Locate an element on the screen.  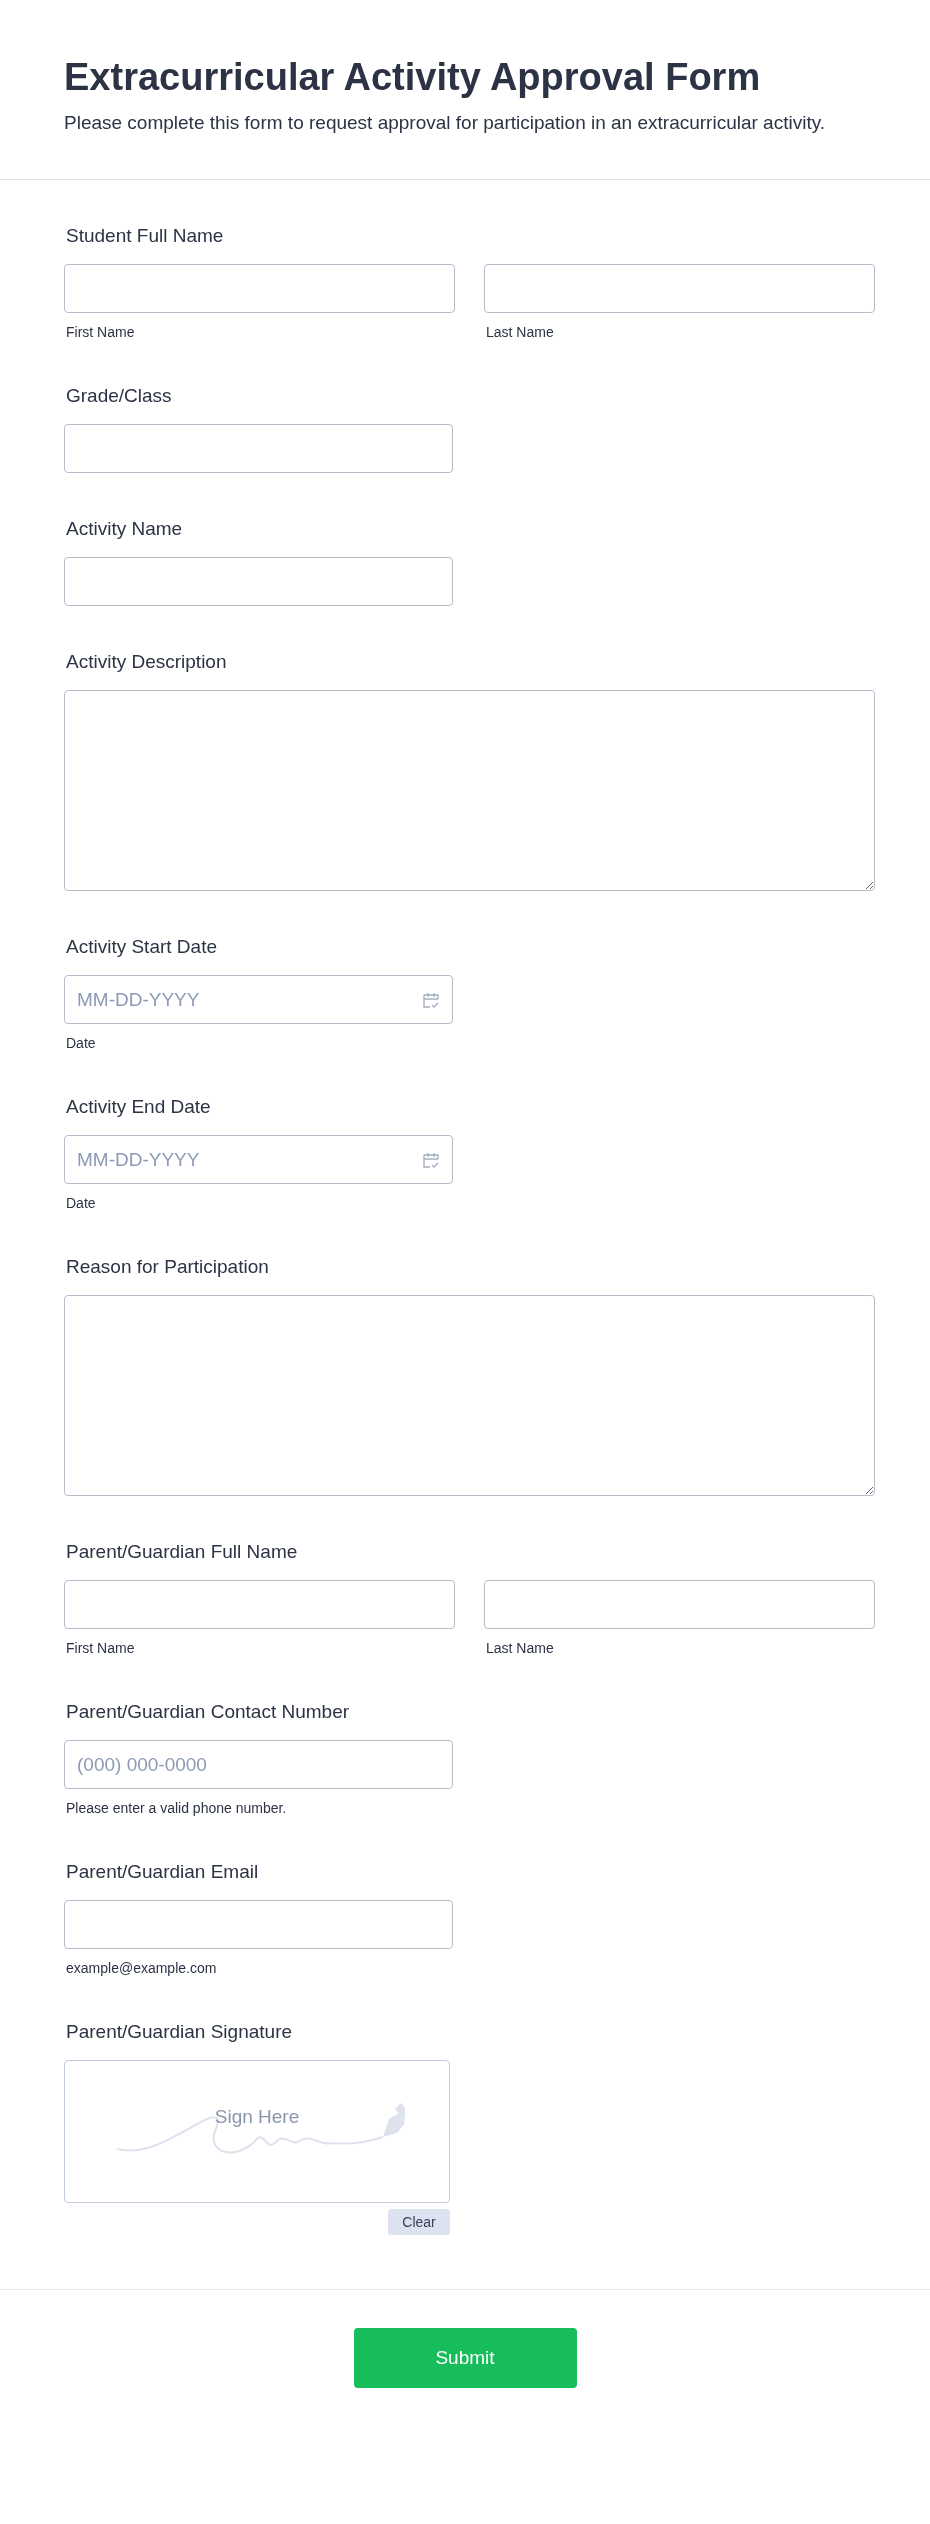
field-label: Grade/Class is located at coordinates (119, 396).